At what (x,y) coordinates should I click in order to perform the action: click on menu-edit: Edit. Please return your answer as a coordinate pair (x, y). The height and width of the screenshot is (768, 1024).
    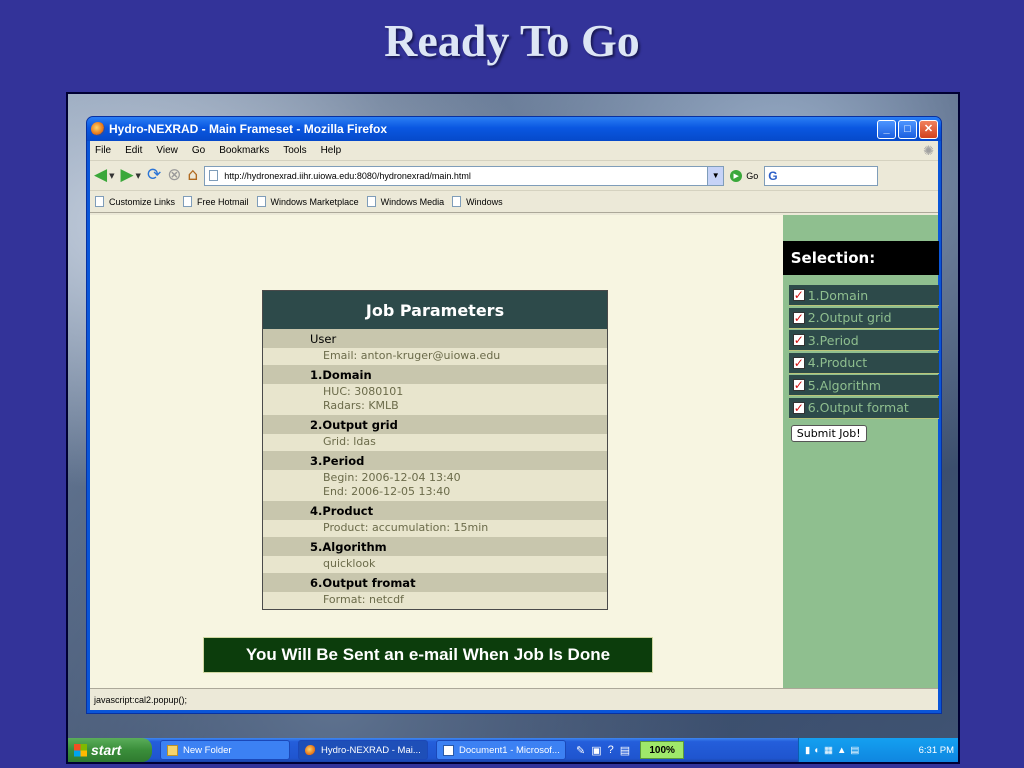
    Looking at the image, I should click on (133, 150).